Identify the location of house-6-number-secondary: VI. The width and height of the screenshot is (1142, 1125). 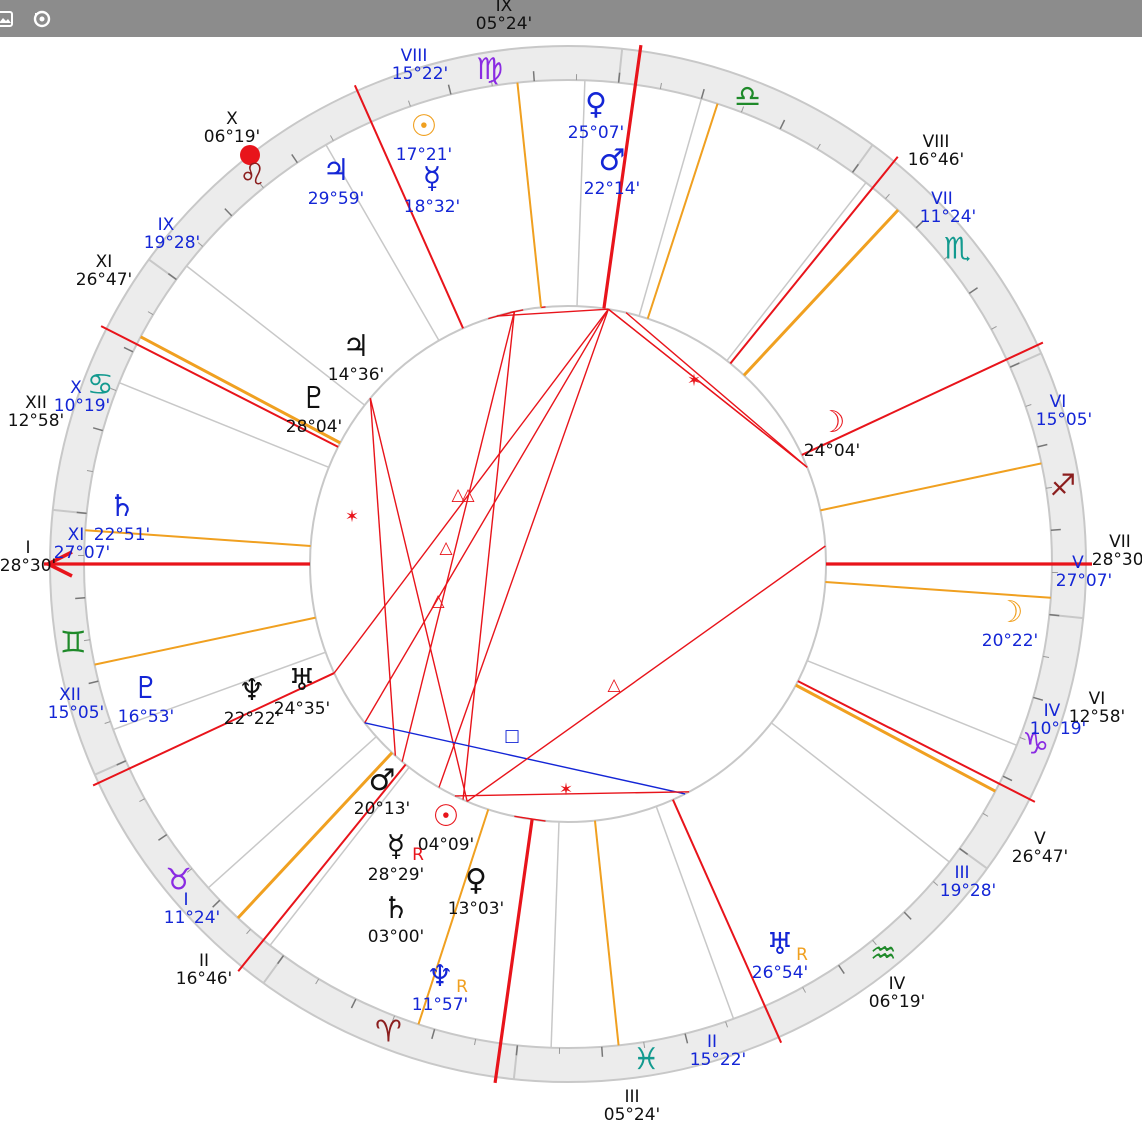
(1058, 402).